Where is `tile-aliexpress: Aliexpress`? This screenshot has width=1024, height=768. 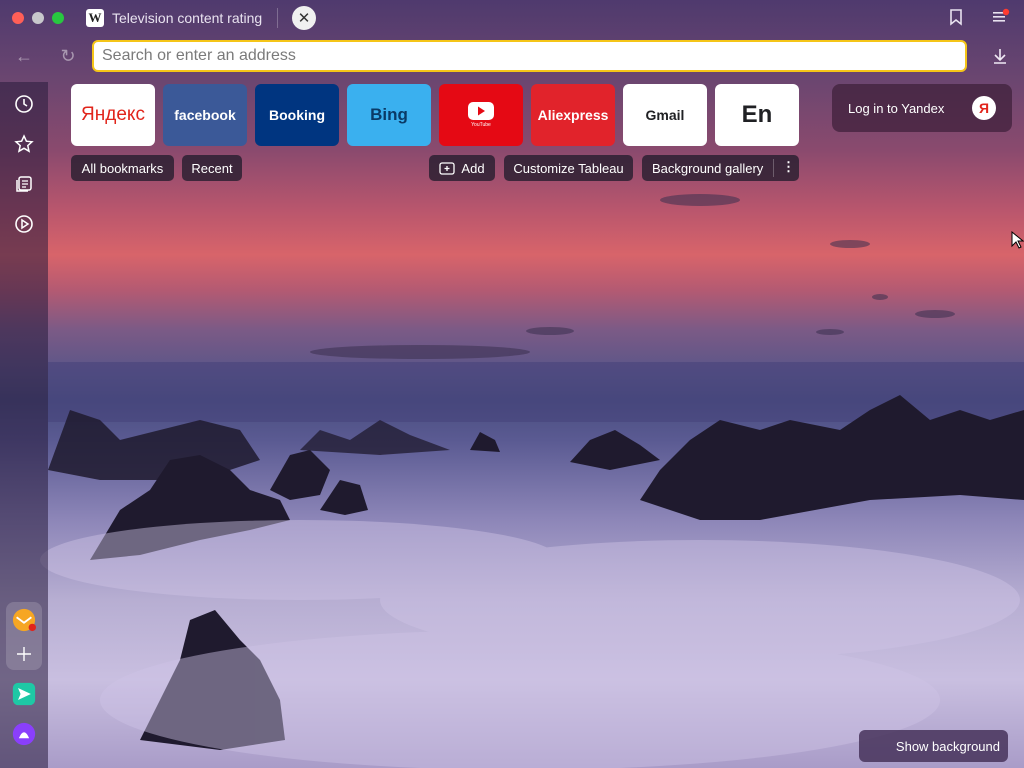 tile-aliexpress: Aliexpress is located at coordinates (573, 115).